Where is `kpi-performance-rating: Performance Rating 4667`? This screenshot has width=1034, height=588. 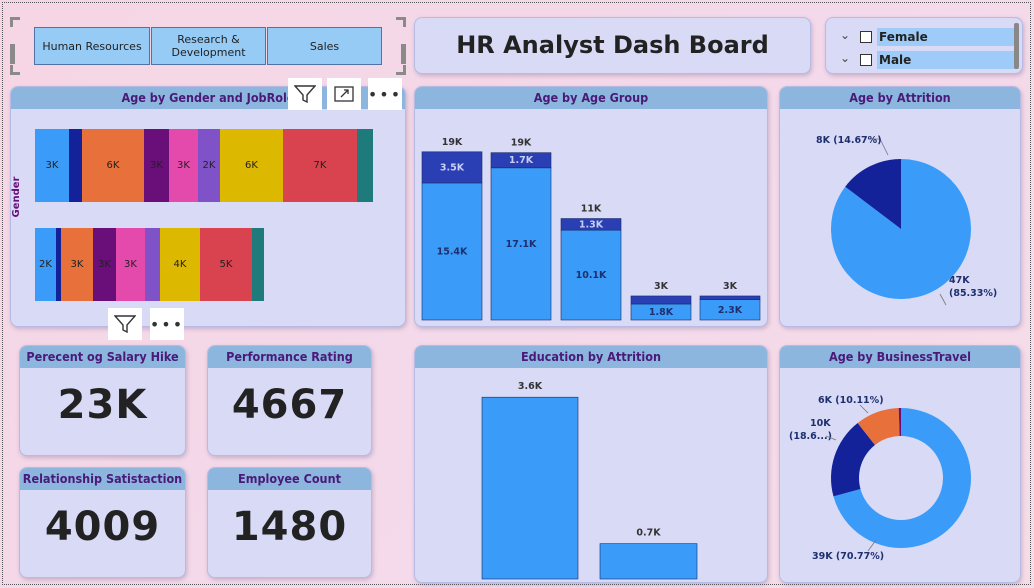 kpi-performance-rating: Performance Rating 4667 is located at coordinates (289, 400).